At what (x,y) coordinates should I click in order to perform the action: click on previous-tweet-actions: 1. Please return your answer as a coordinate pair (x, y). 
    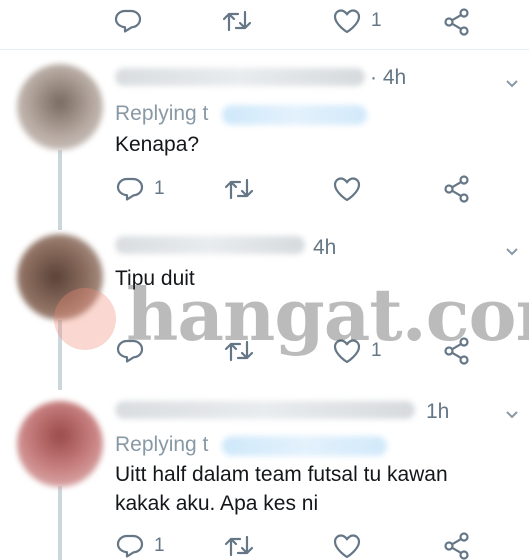
    Looking at the image, I should click on (264, 25).